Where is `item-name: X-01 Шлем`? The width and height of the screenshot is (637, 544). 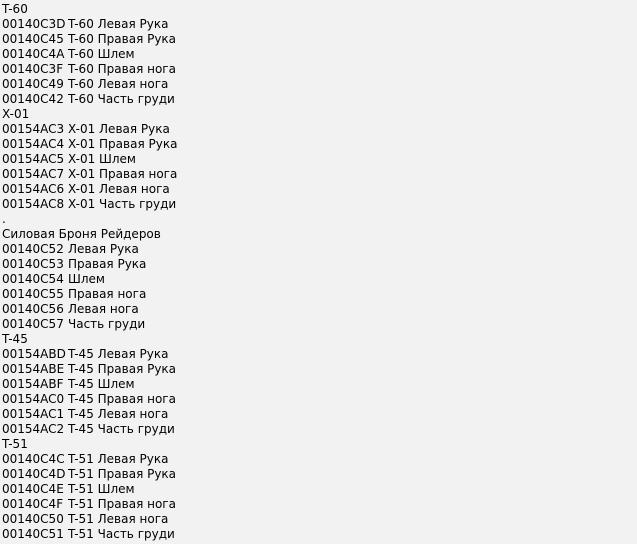 item-name: X-01 Шлем is located at coordinates (102, 159).